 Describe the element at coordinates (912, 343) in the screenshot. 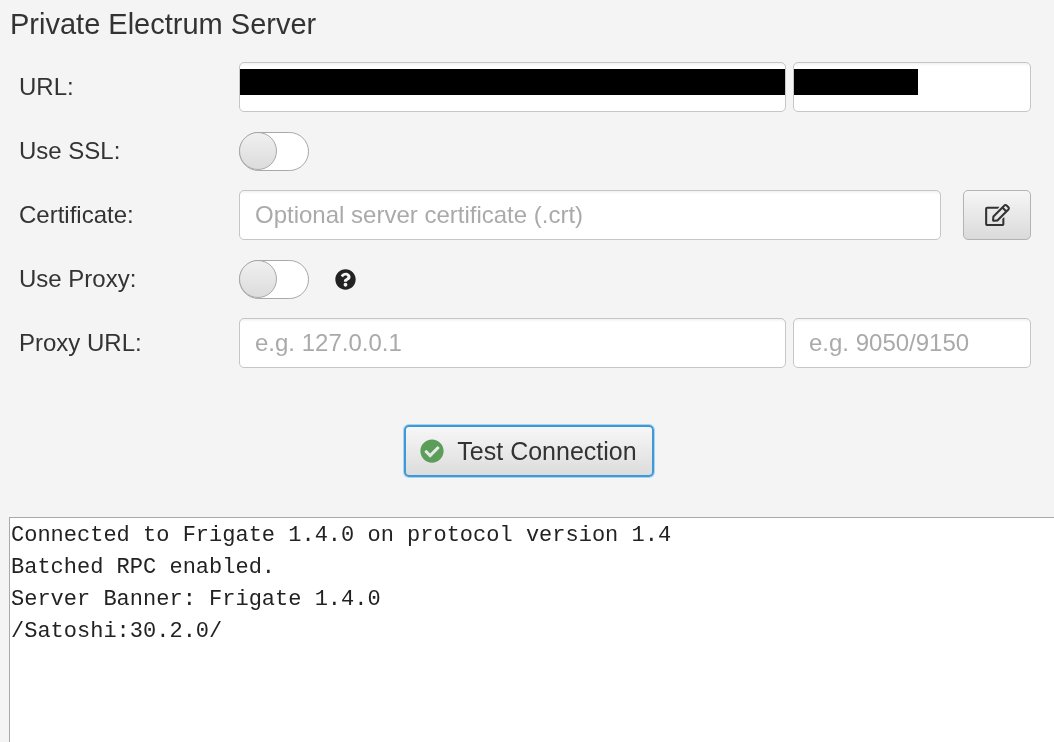

I see `port-field: e.g. 9050/9150` at that location.